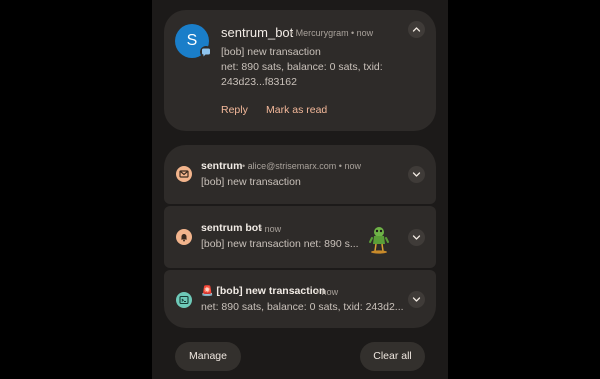  I want to click on notification-title: sentrum, so click(222, 166).